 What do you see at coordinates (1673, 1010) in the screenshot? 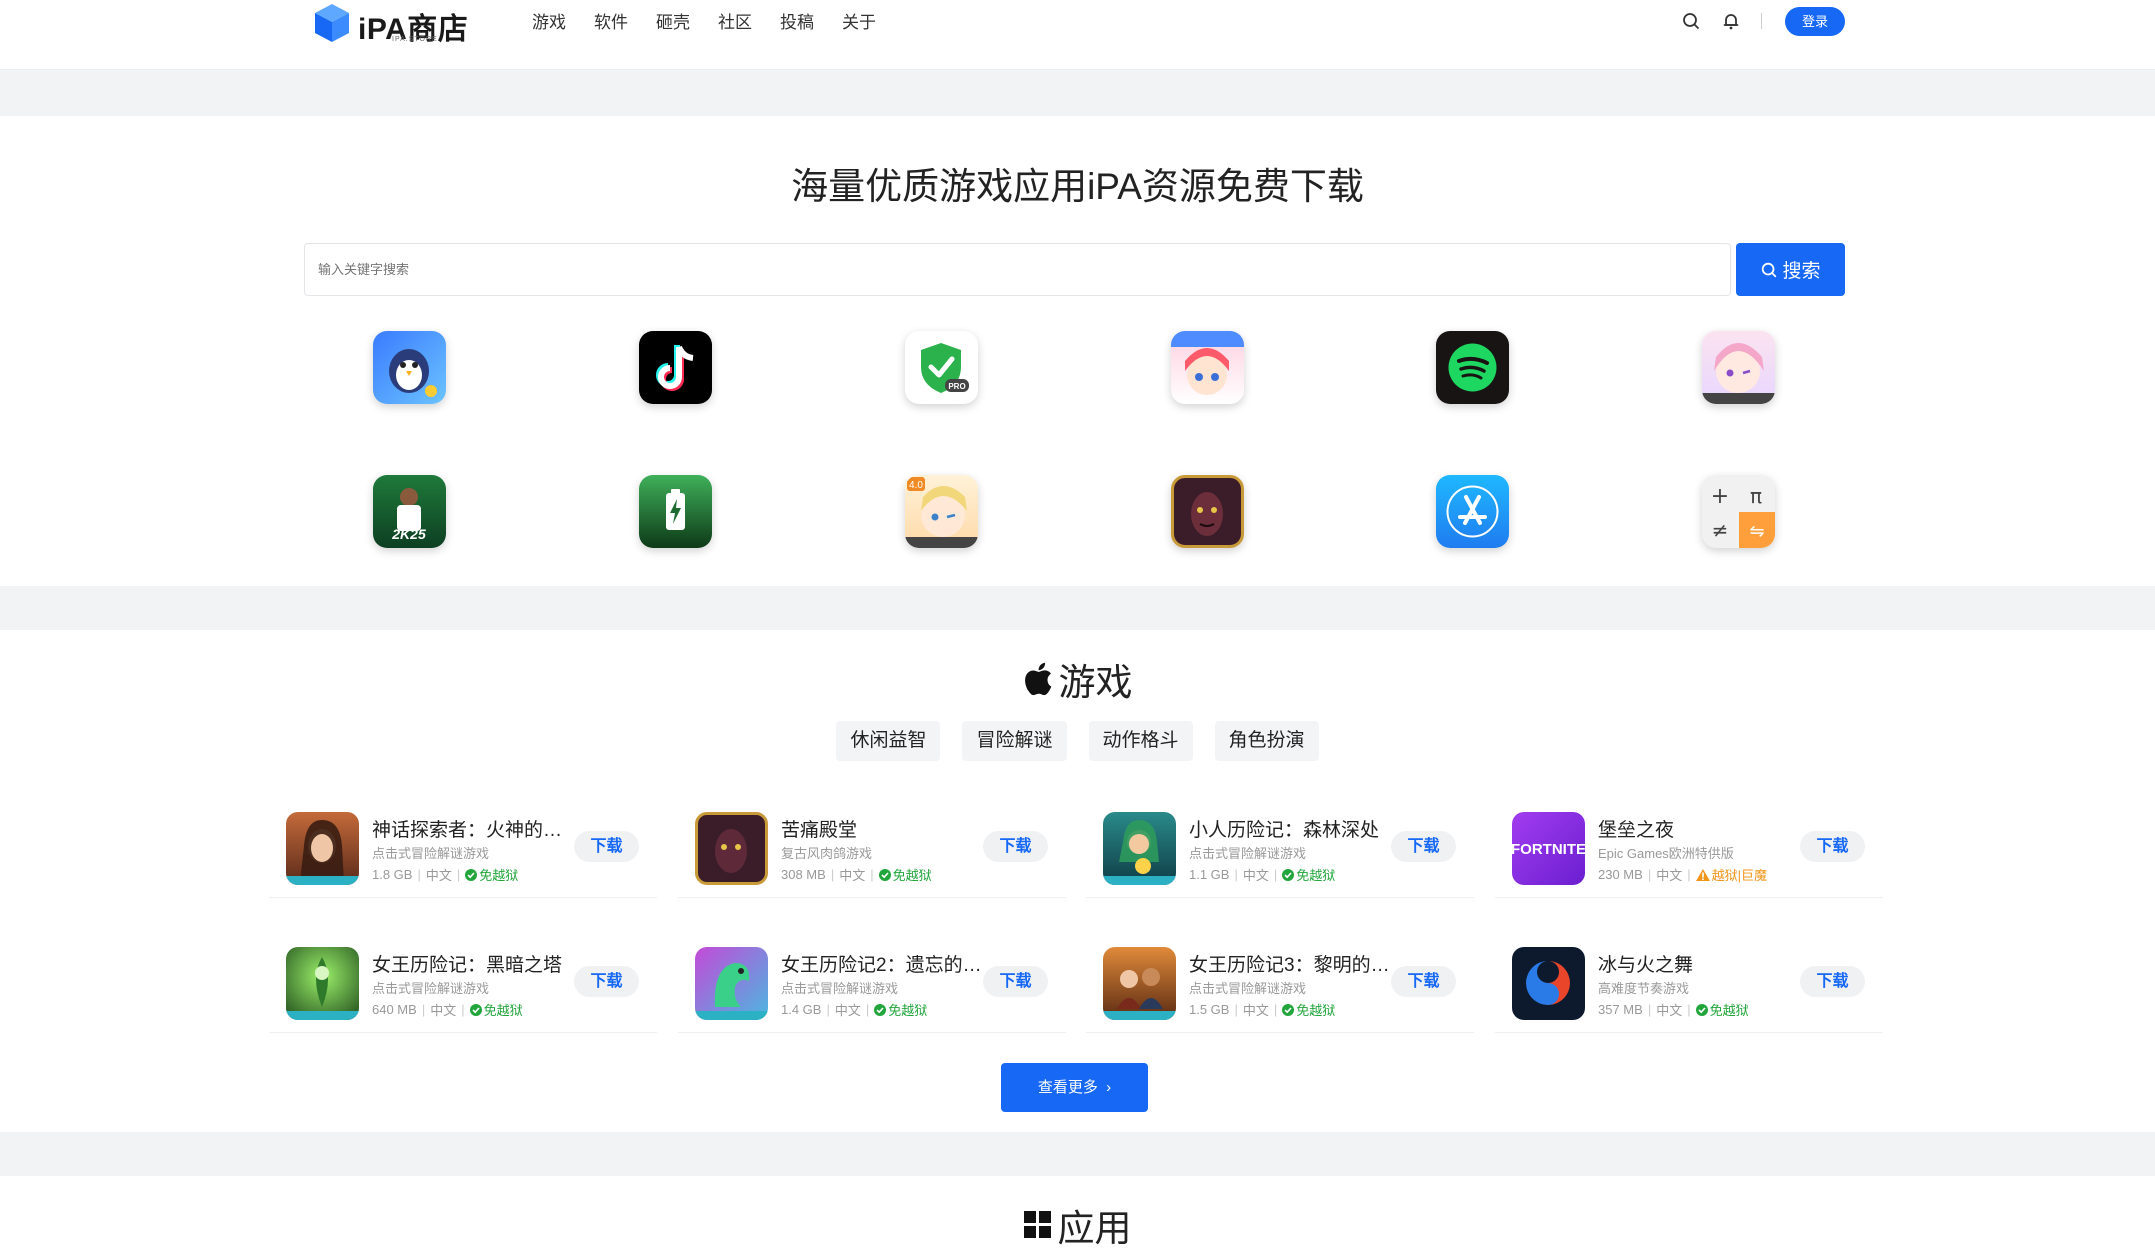
I see `game-meta: 357 MB | 中文 | 免越狱` at bounding box center [1673, 1010].